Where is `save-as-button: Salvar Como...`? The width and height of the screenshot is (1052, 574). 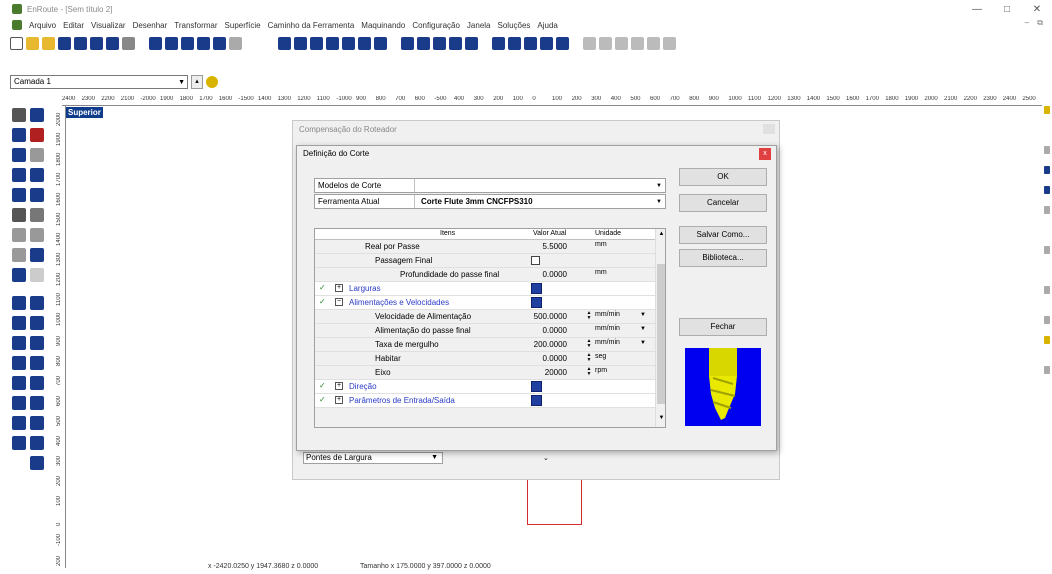 save-as-button: Salvar Como... is located at coordinates (723, 235).